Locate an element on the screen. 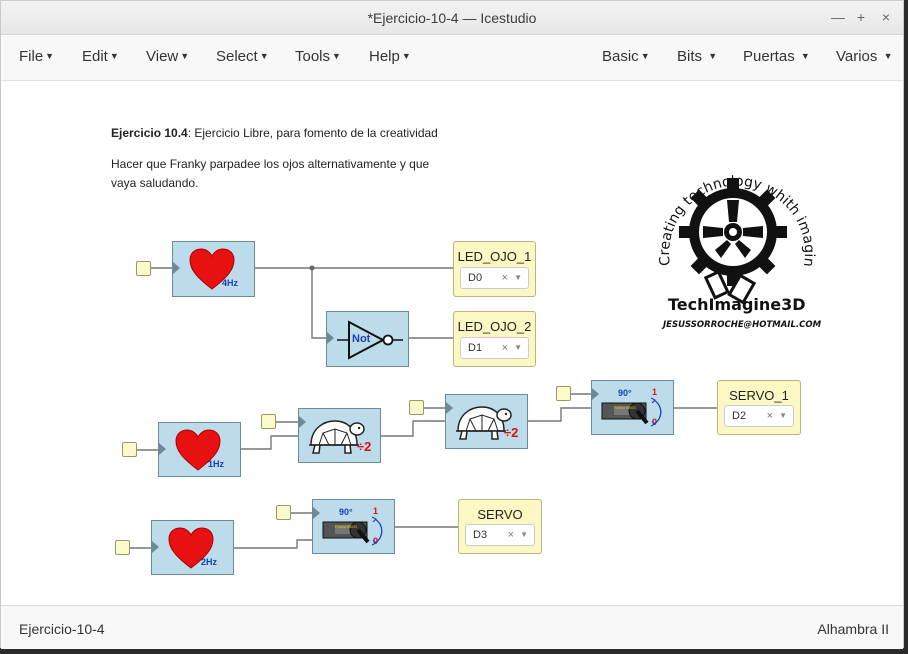 This screenshot has height=654, width=908. output-label: SERVO is located at coordinates (500, 514).